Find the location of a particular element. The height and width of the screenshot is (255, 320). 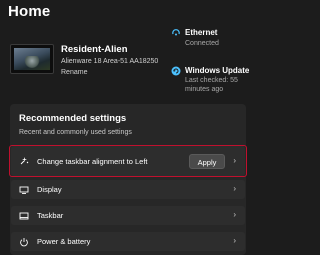

ethernet-status: Connected is located at coordinates (202, 43).